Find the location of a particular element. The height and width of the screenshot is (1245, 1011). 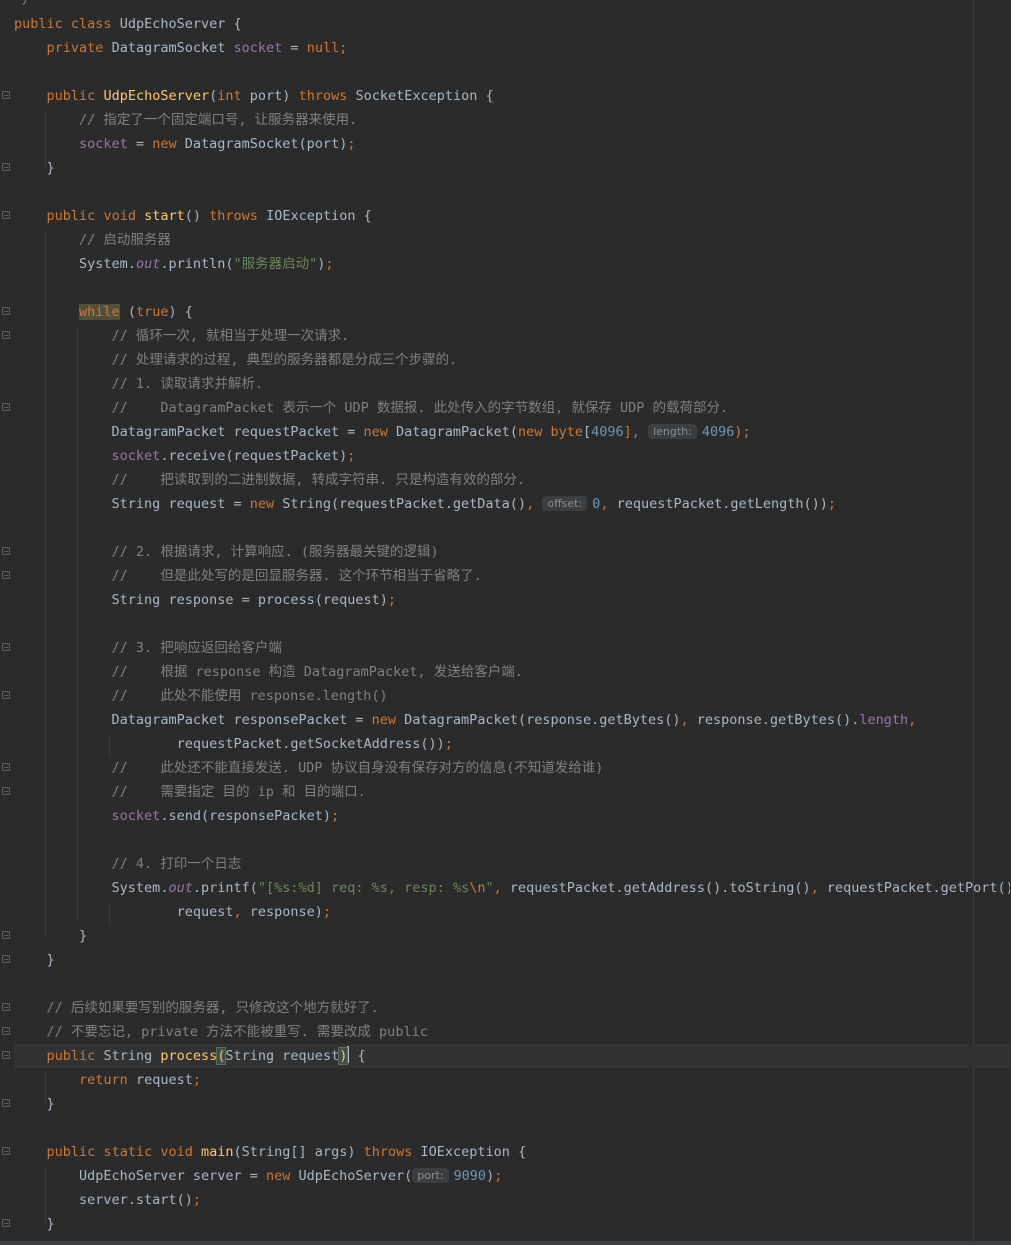

code-line: // 需要指定 目的 ip 和 目的端口. is located at coordinates (512, 792).